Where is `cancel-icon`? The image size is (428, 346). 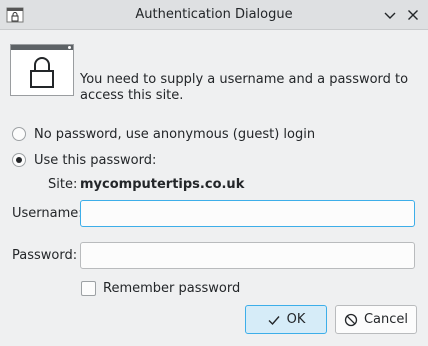 cancel-icon is located at coordinates (351, 319).